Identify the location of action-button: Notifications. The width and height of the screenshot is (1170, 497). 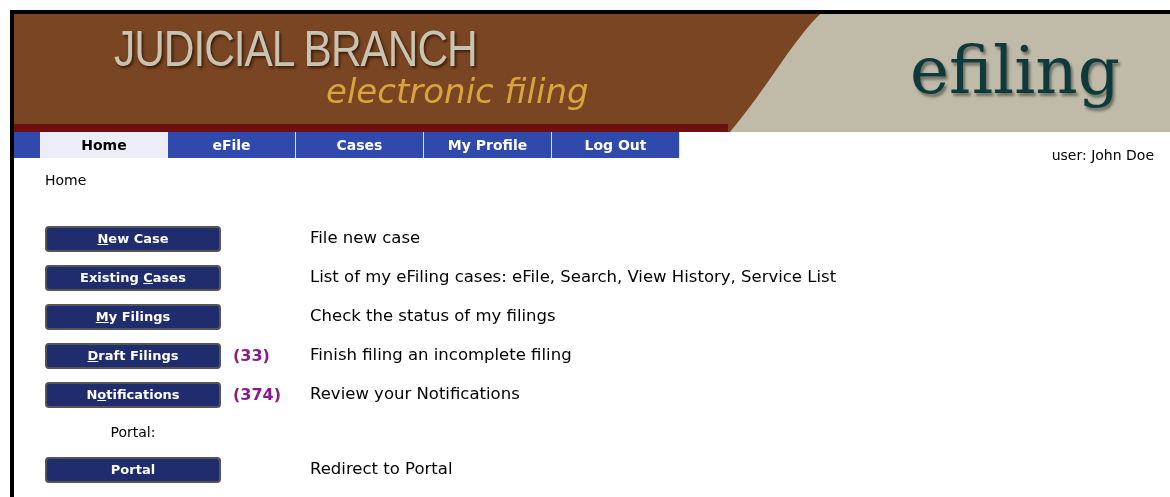
(133, 394).